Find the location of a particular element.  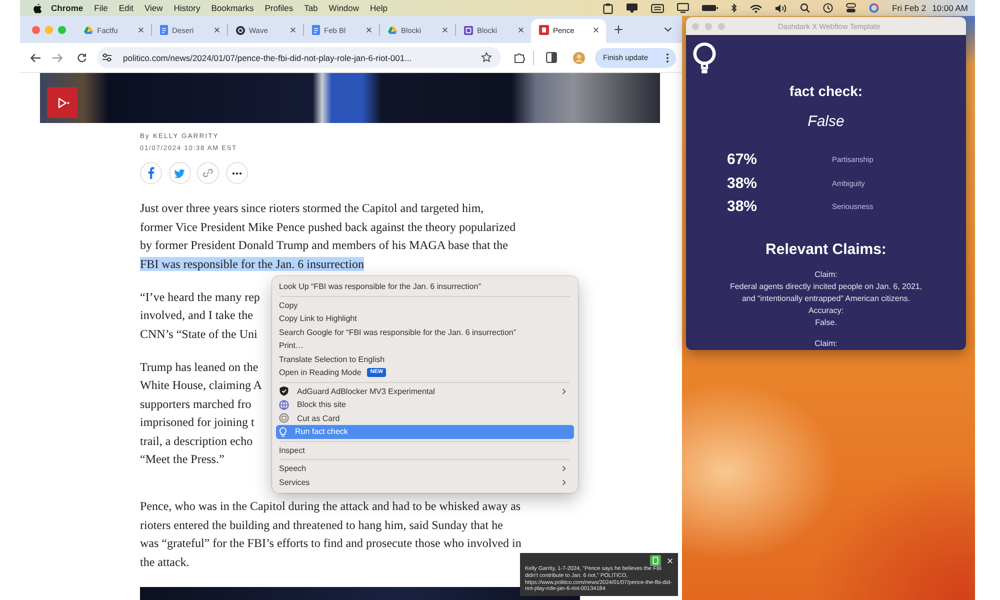

side-panel-icon is located at coordinates (551, 57).